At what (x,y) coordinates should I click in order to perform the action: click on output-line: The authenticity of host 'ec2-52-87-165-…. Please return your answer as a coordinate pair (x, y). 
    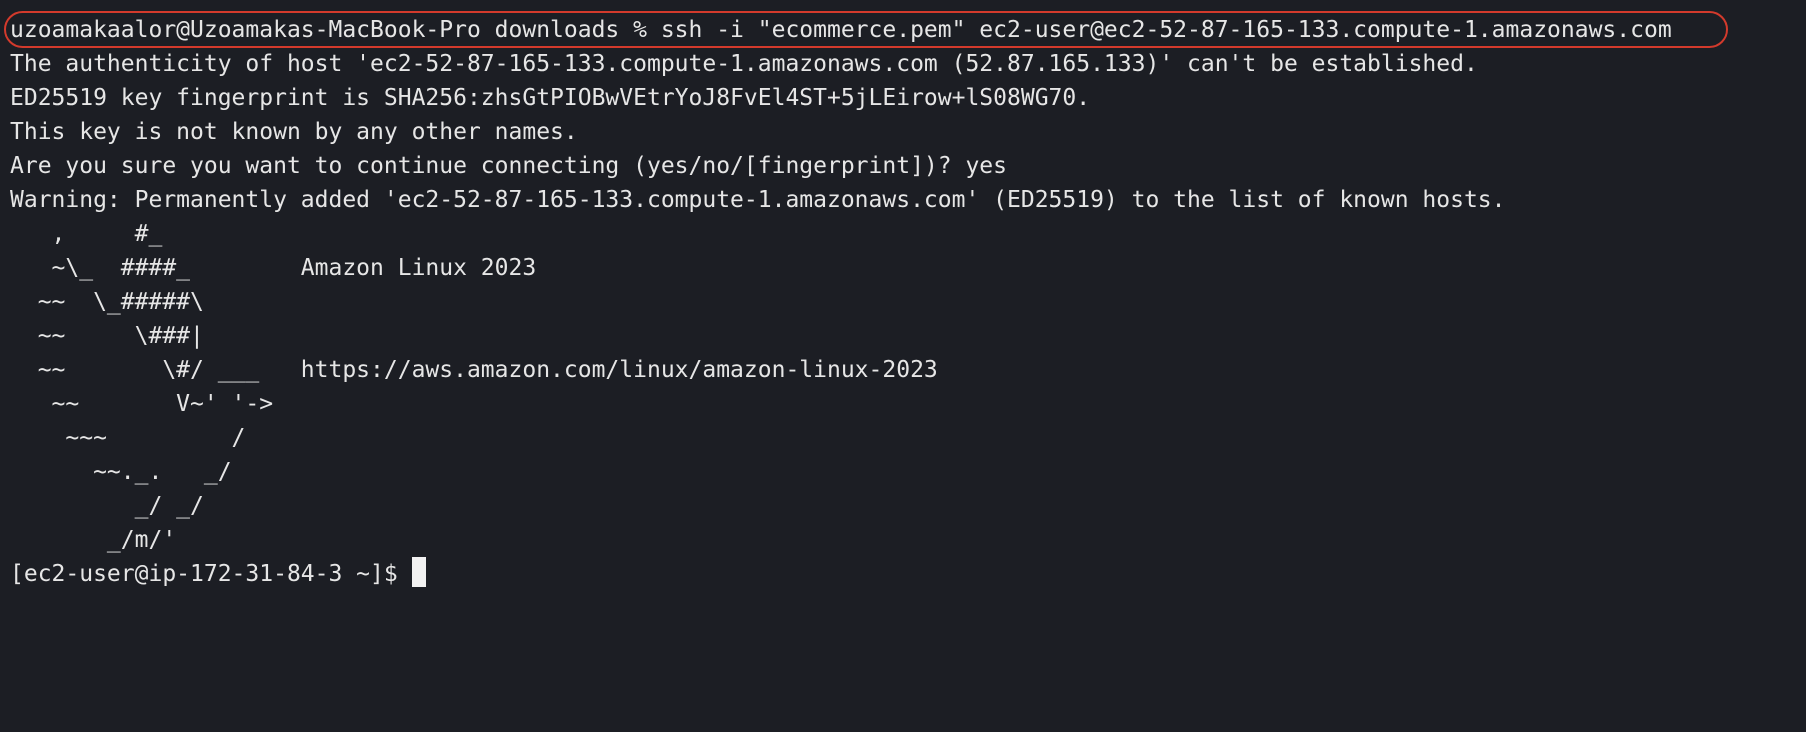
    Looking at the image, I should click on (744, 64).